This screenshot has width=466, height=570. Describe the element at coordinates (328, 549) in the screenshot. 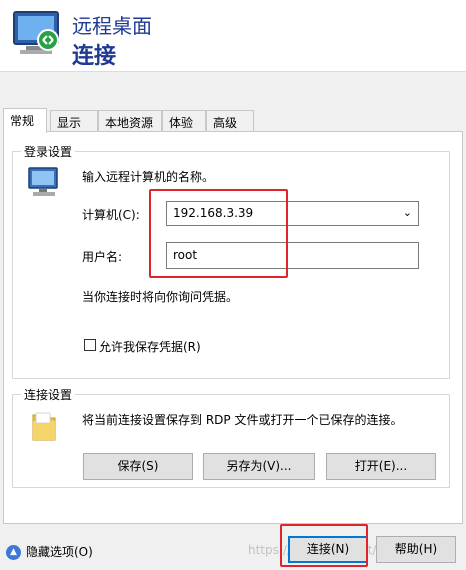

I see `connect-button: 连接(N)` at that location.